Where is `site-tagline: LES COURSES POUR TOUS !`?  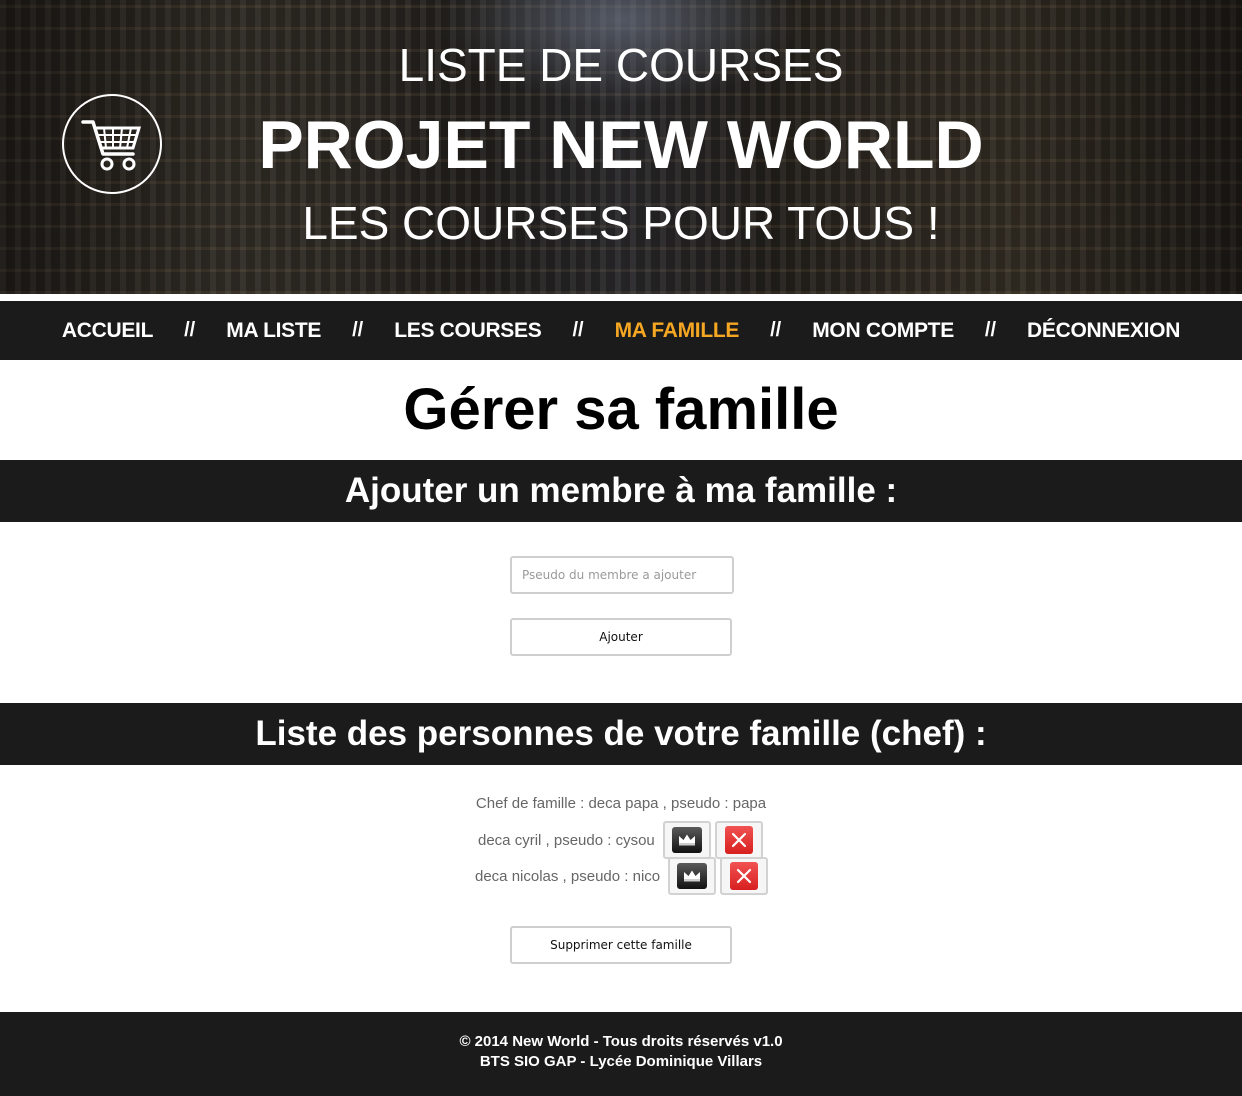
site-tagline: LES COURSES POUR TOUS ! is located at coordinates (621, 223).